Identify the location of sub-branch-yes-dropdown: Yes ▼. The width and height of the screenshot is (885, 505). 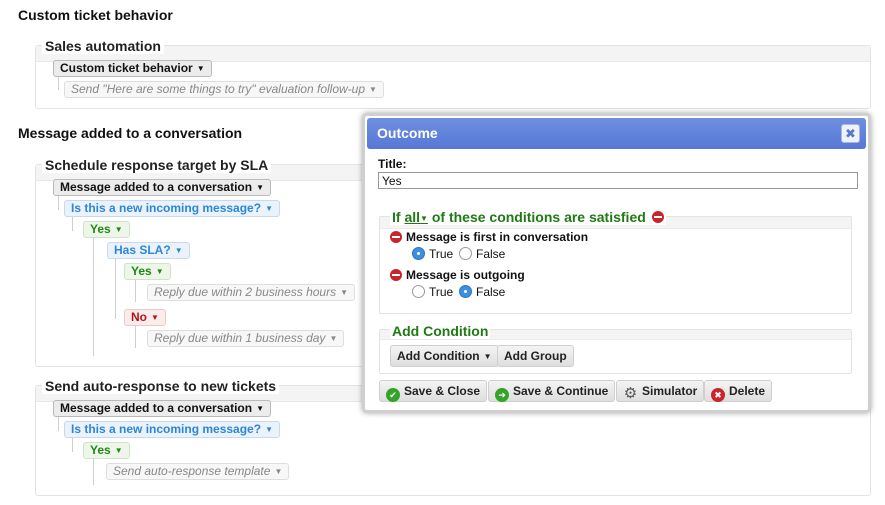
(147, 271).